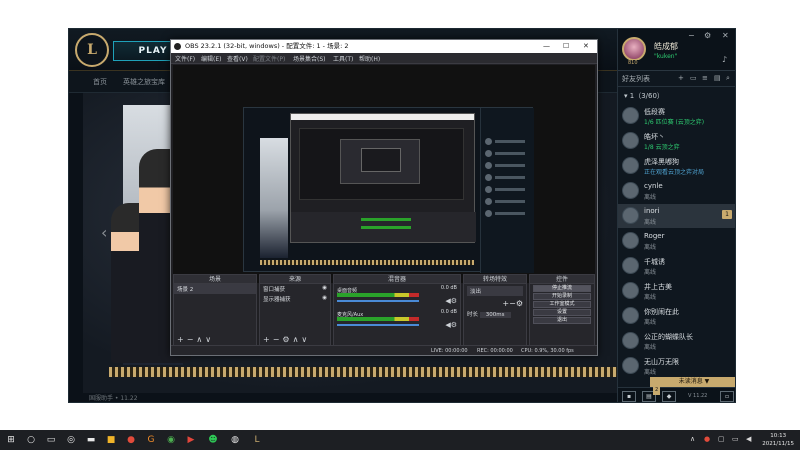 The height and width of the screenshot is (450, 800). What do you see at coordinates (705, 78) in the screenshot?
I see `list-icon: ≡` at bounding box center [705, 78].